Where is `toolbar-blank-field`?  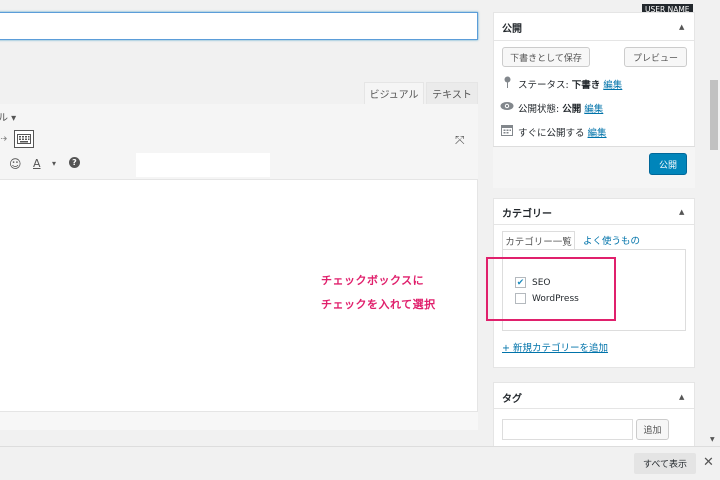
toolbar-blank-field is located at coordinates (203, 165).